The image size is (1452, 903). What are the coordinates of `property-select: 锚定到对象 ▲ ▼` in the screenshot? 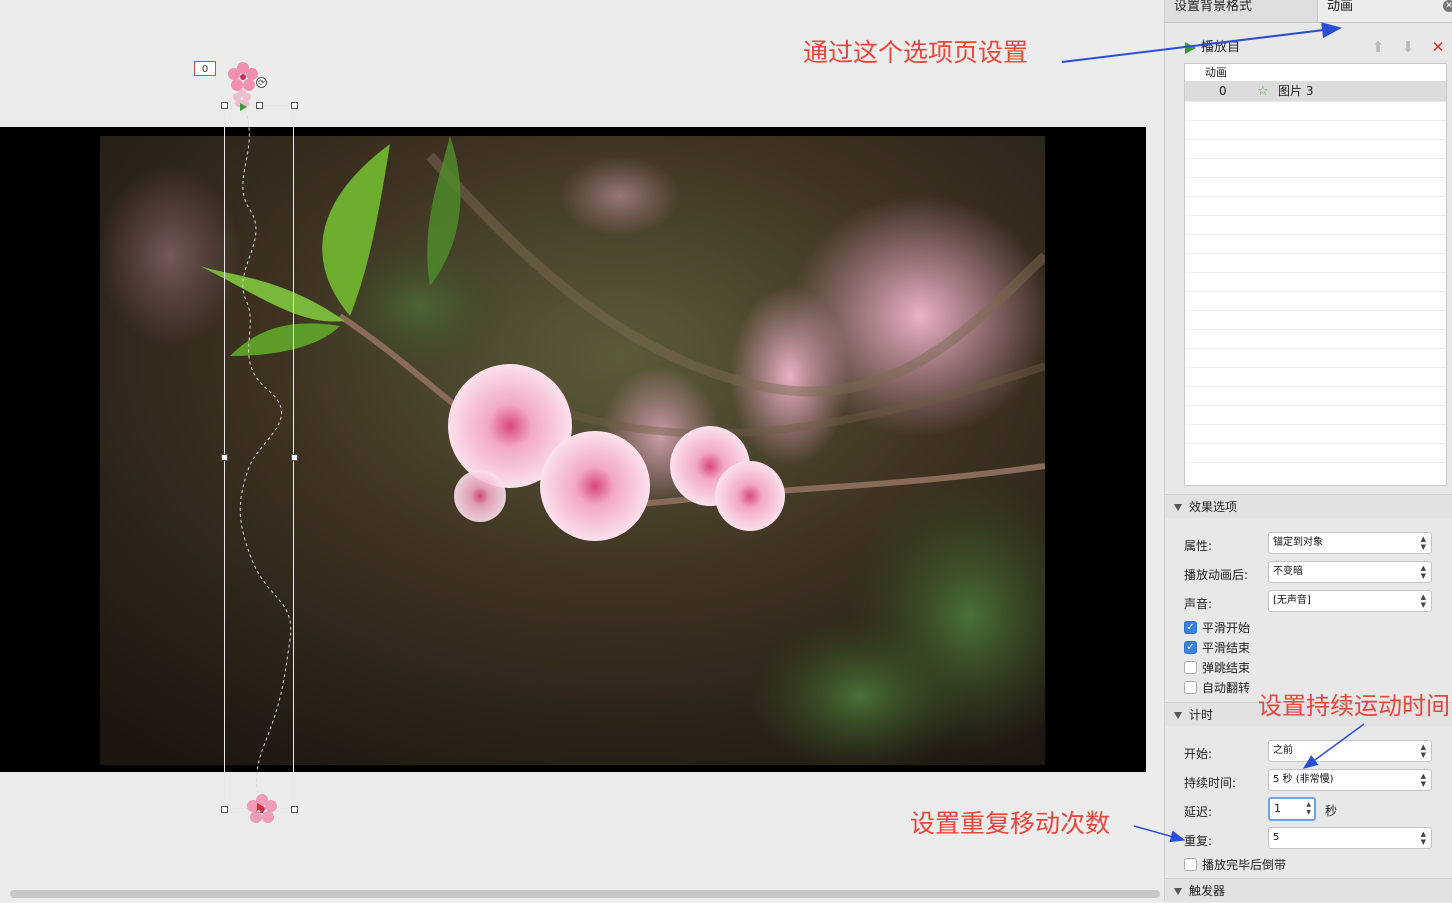 It's located at (1350, 543).